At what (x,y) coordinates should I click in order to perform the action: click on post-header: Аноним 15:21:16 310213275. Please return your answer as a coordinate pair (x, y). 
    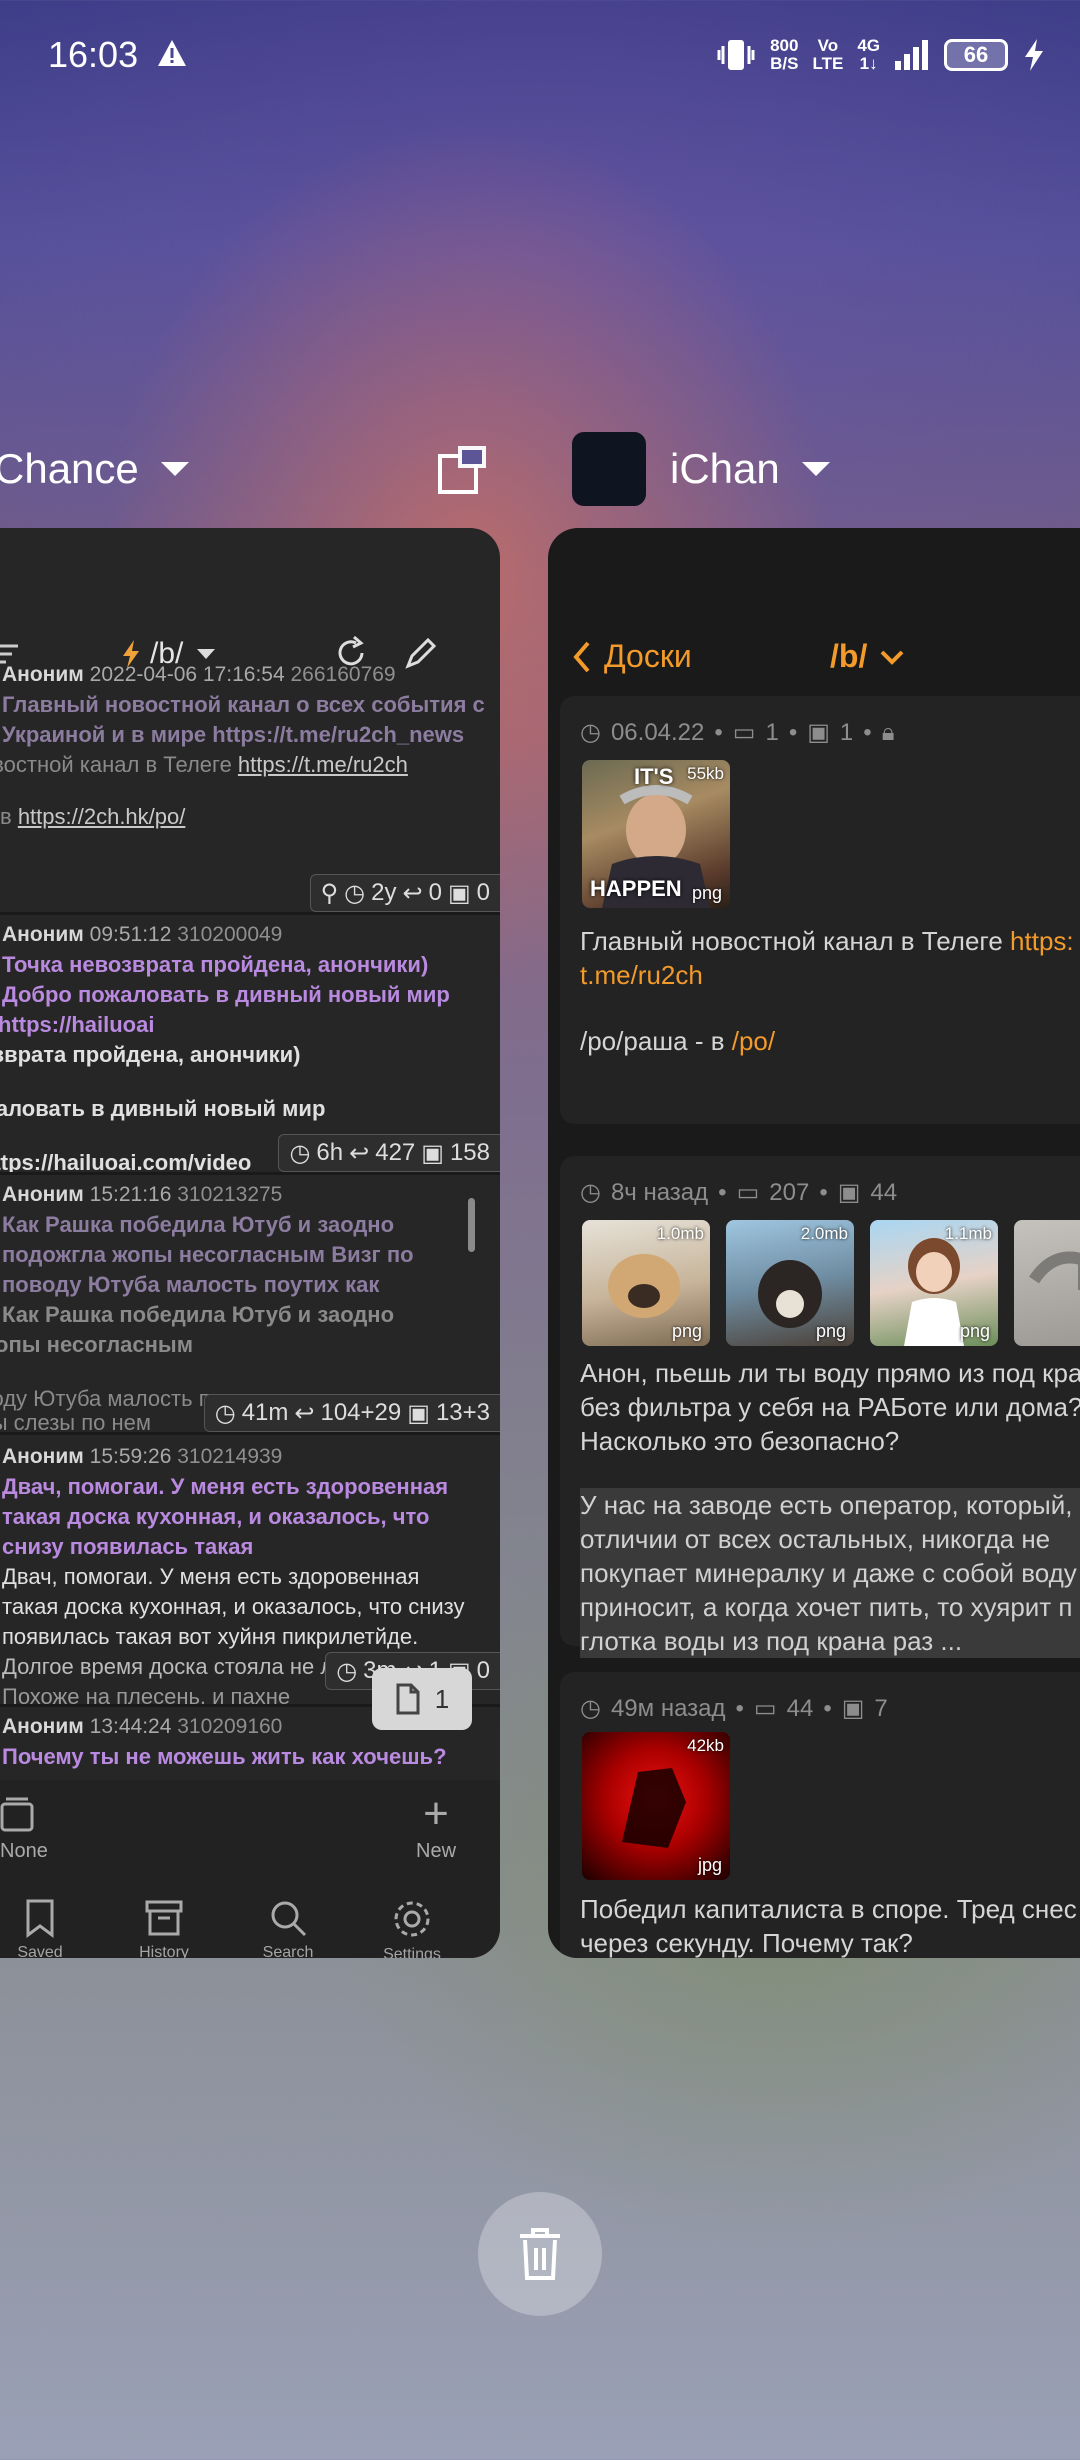
    Looking at the image, I should click on (142, 1194).